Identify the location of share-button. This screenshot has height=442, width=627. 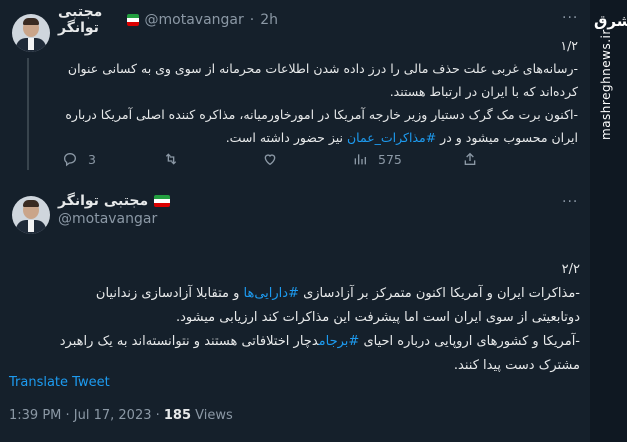
(470, 159).